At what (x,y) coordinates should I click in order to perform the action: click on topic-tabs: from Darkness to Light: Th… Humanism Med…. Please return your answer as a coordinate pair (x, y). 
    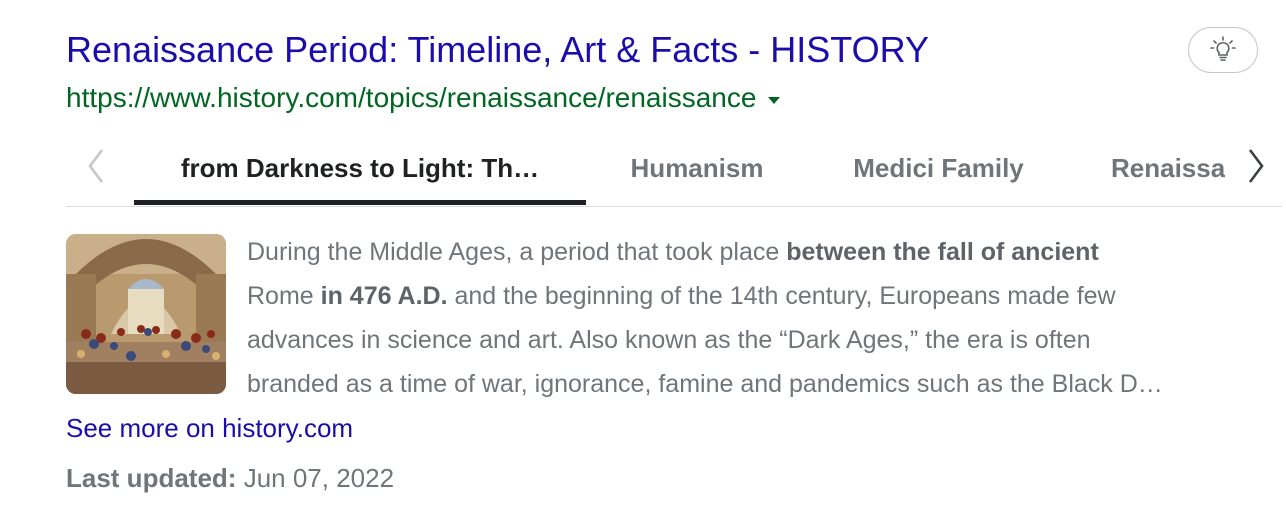
    Looking at the image, I should click on (674, 168).